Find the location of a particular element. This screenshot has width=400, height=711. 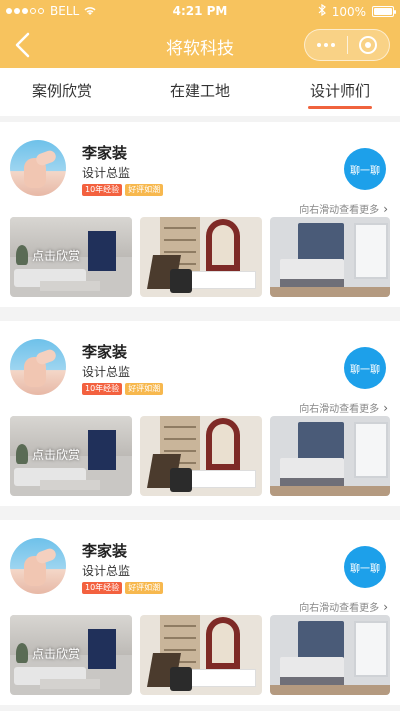

tab-cases: 案例欣赏 is located at coordinates (62, 90).